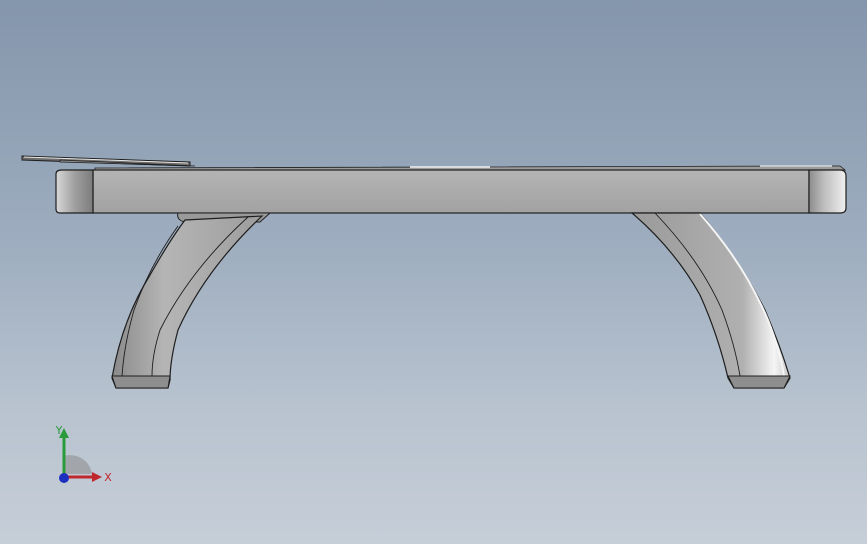  Describe the element at coordinates (470, 168) in the screenshot. I see `seat-top-details` at that location.